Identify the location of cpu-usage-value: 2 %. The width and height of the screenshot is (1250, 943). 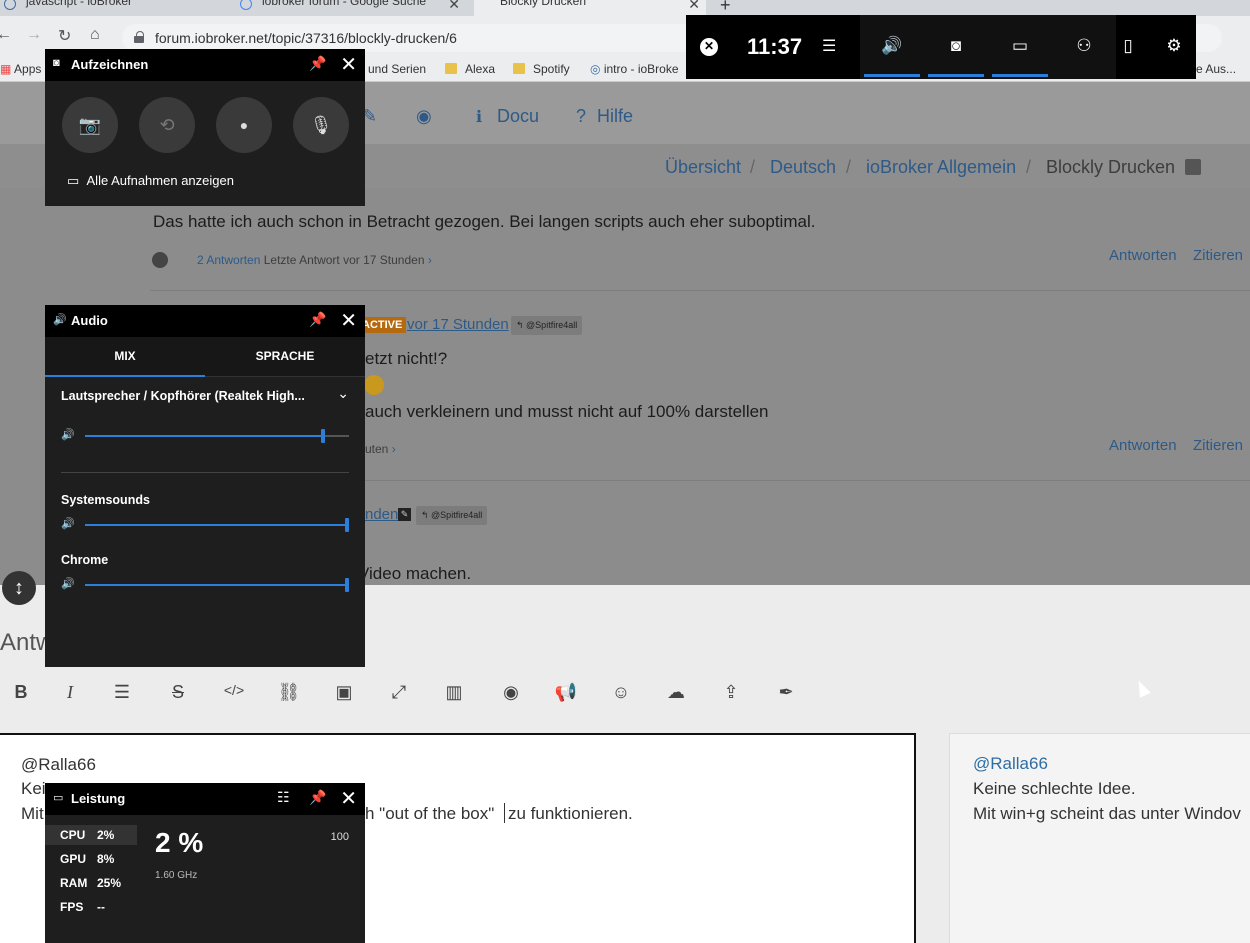
(179, 842).